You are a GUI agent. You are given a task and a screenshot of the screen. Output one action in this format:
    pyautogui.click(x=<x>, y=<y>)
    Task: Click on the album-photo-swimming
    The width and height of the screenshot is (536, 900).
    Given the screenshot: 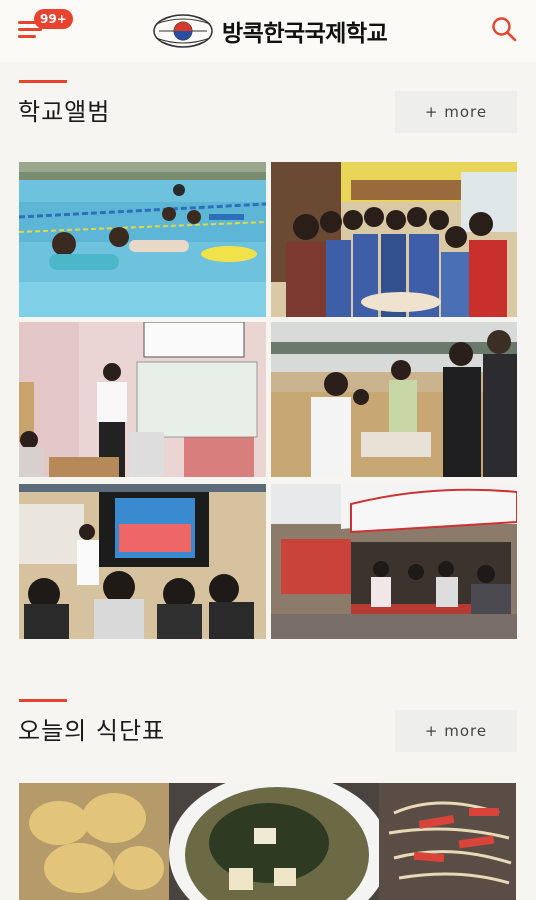 What is the action you would take?
    pyautogui.click(x=142, y=239)
    